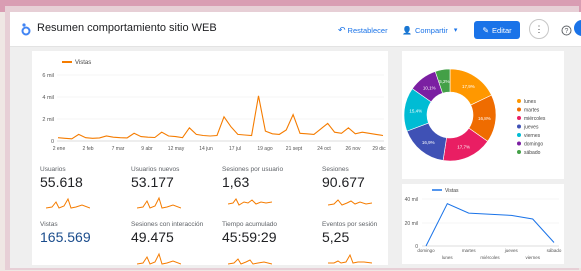 The image size is (581, 271). I want to click on metric-sesiones: Sesiones 90.677, so click(347, 186).